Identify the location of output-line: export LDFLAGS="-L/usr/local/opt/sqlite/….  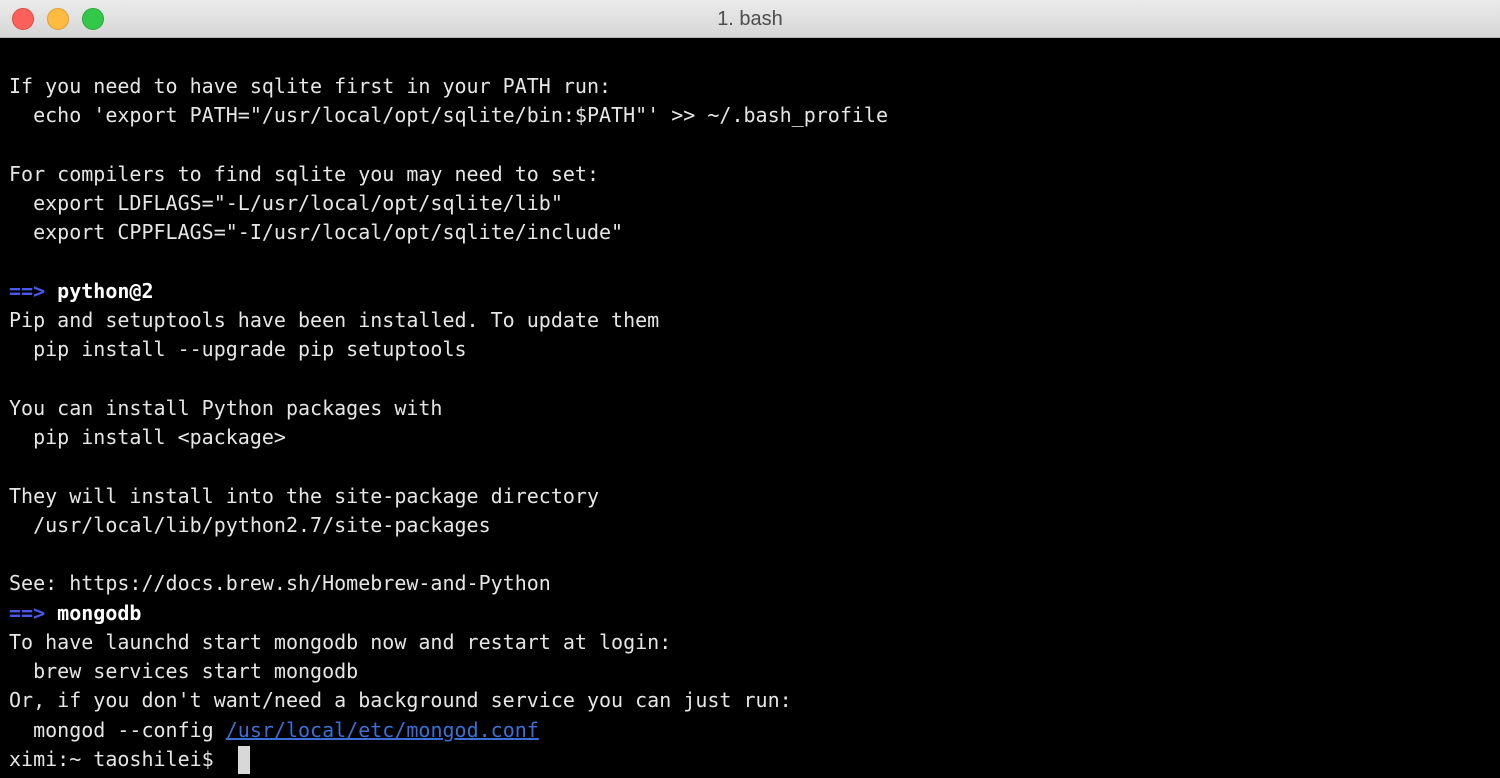
(286, 203).